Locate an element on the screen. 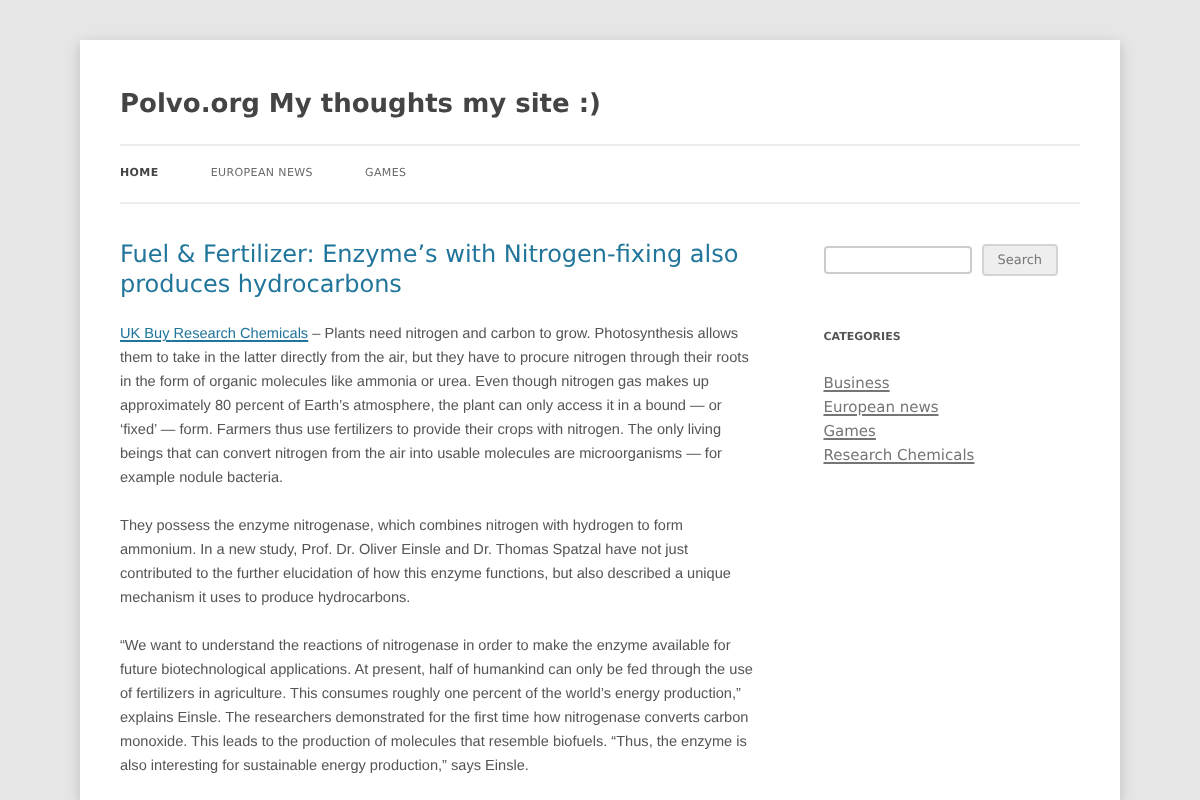 The height and width of the screenshot is (800, 1200). site-title: Polvo.org My thoughts my site :) is located at coordinates (600, 92).